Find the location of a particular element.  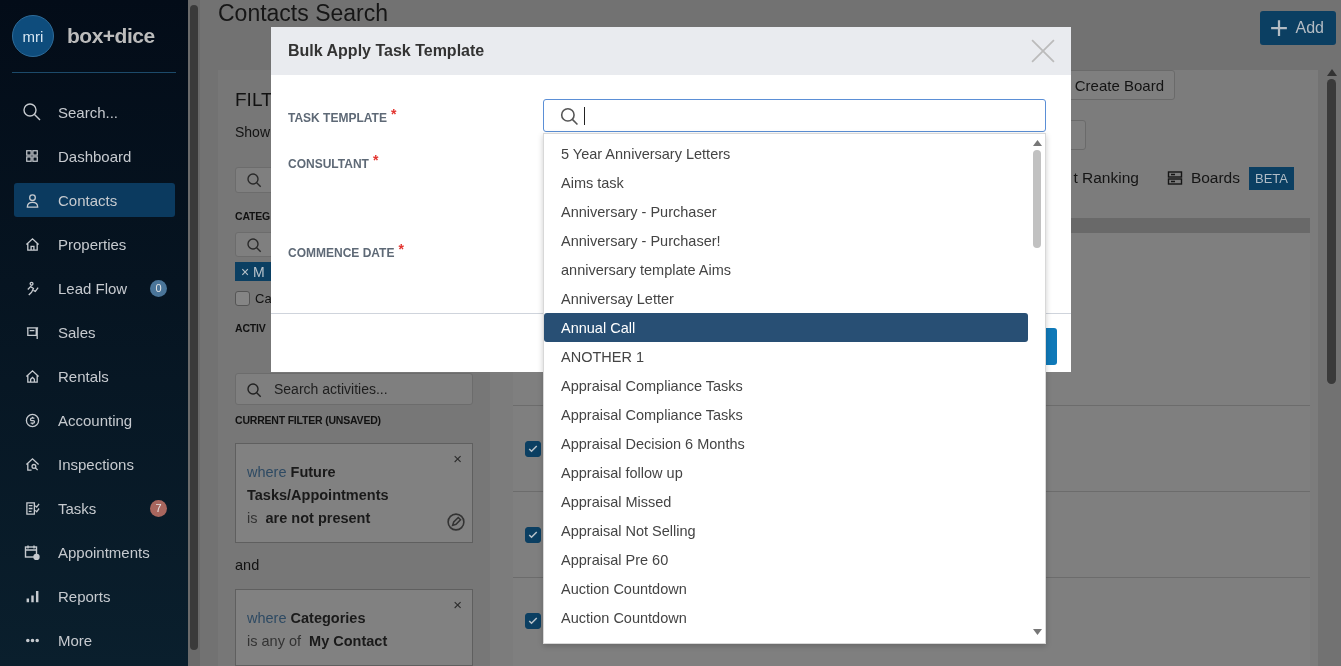

dollar-icon is located at coordinates (32, 420).